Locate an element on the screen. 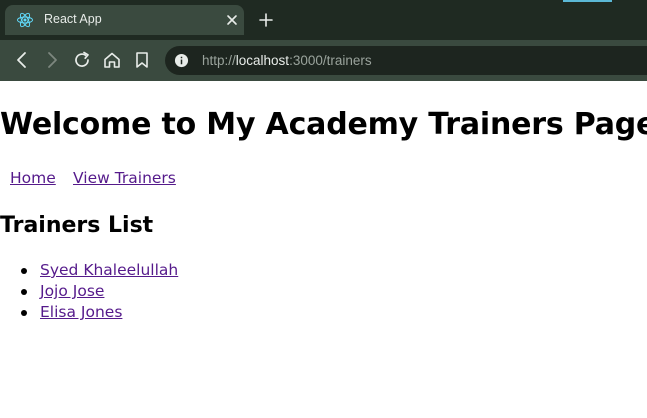 Image resolution: width=647 pixels, height=418 pixels. list-item: Syed Khaleelullah is located at coordinates (89, 271).